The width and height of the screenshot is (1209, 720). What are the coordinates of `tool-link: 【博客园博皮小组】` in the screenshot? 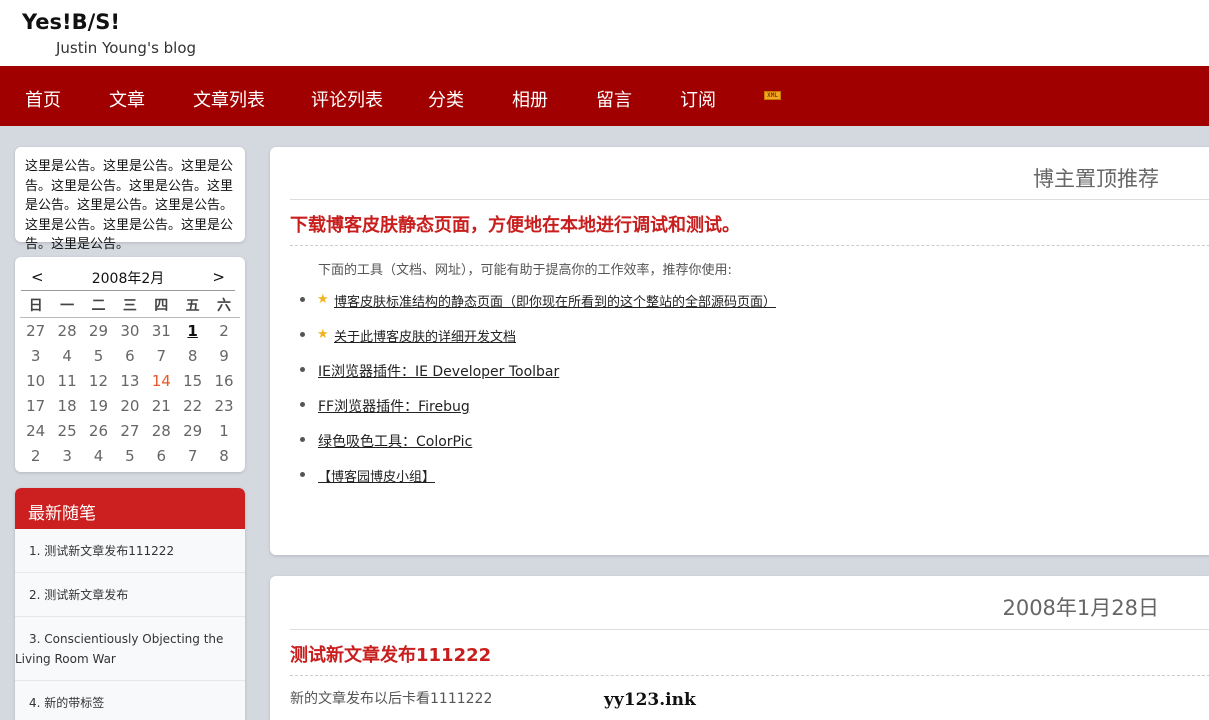 It's located at (376, 475).